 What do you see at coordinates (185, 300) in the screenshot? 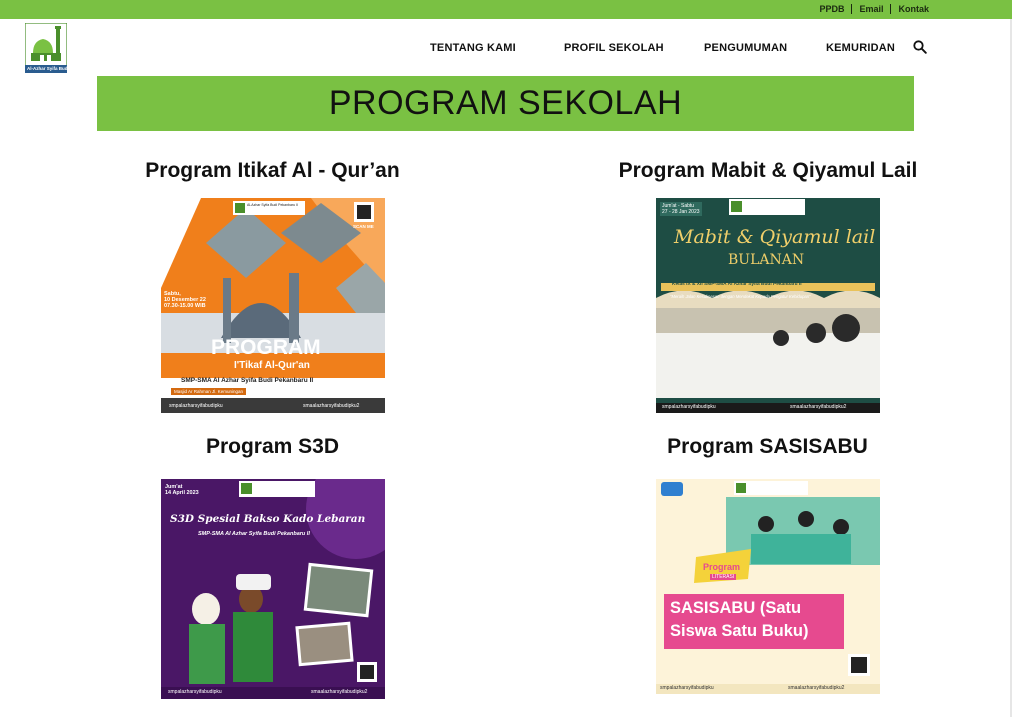
I see `itikaf-date: Sabtu, 10 Desember 22 07.30-15.00 WIB` at bounding box center [185, 300].